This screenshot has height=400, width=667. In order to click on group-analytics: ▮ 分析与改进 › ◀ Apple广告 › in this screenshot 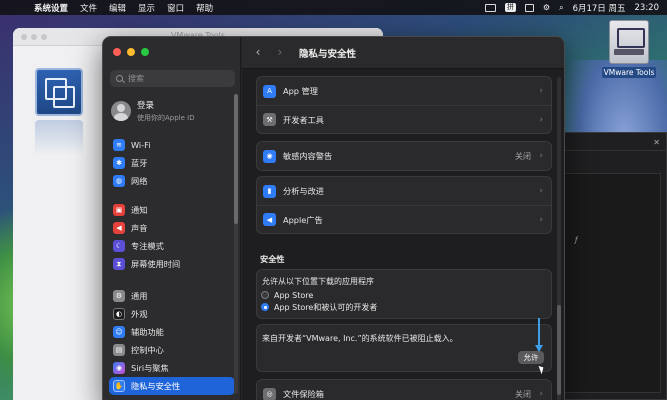, I will do `click(404, 205)`.